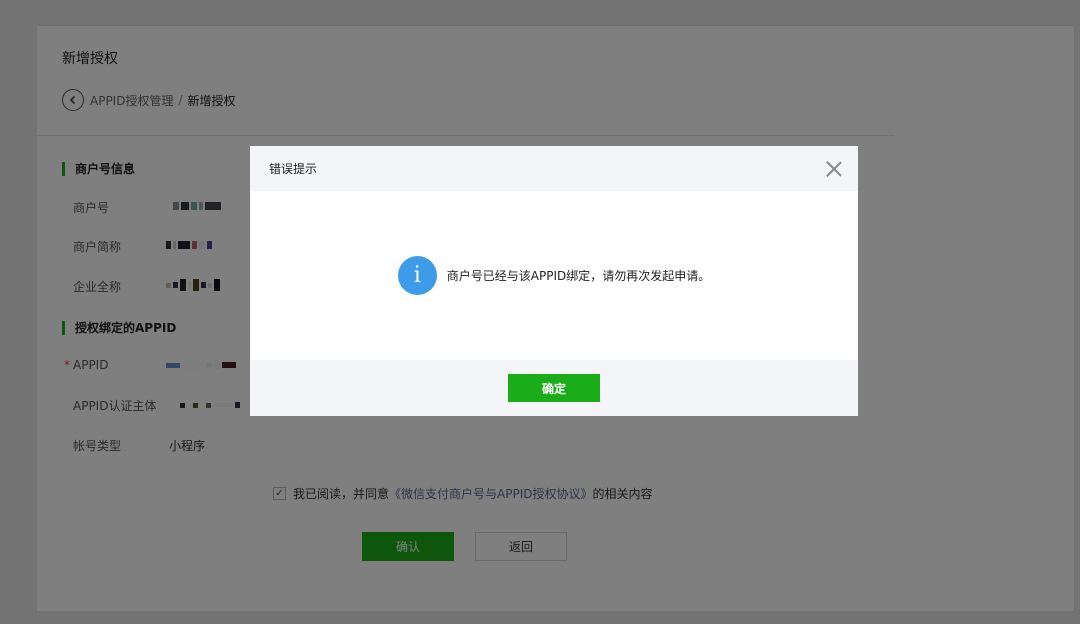 Image resolution: width=1080 pixels, height=624 pixels. I want to click on dialog-message: 商户号已经与该APPID绑定，请勿再次发起申请。, so click(578, 276).